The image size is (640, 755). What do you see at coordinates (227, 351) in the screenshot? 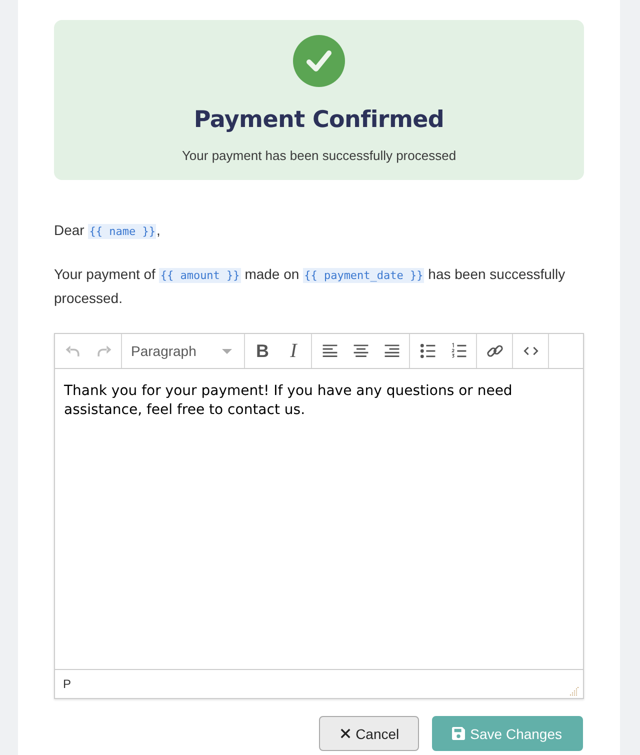
I see `caret-icon` at bounding box center [227, 351].